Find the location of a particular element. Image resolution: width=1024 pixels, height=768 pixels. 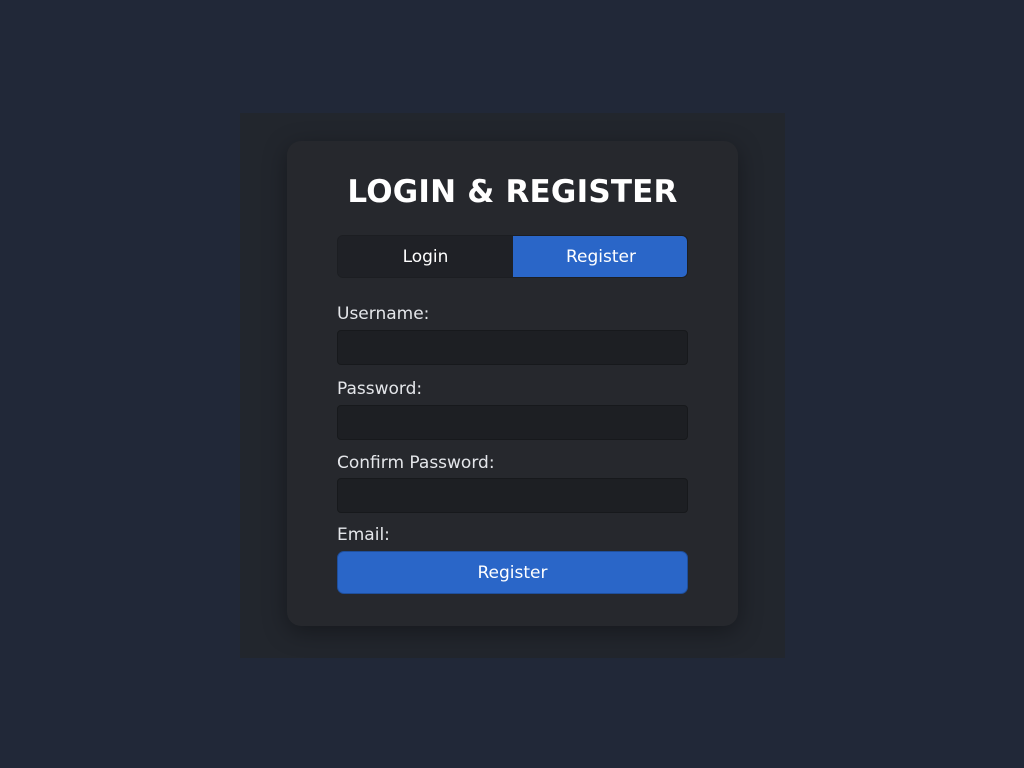

confirm-password-input is located at coordinates (512, 495).